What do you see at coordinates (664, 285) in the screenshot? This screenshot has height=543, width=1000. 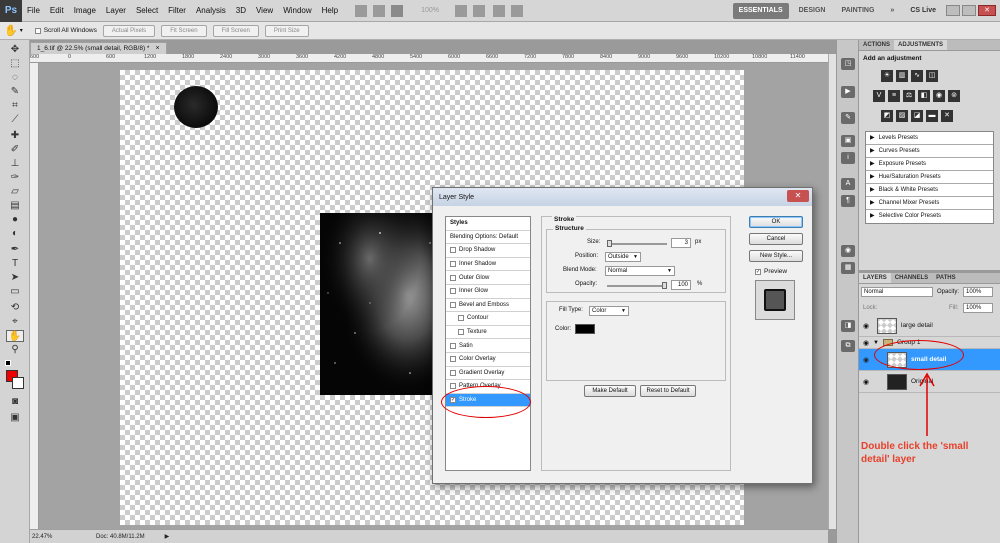 I see `opacity-slider-knob` at bounding box center [664, 285].